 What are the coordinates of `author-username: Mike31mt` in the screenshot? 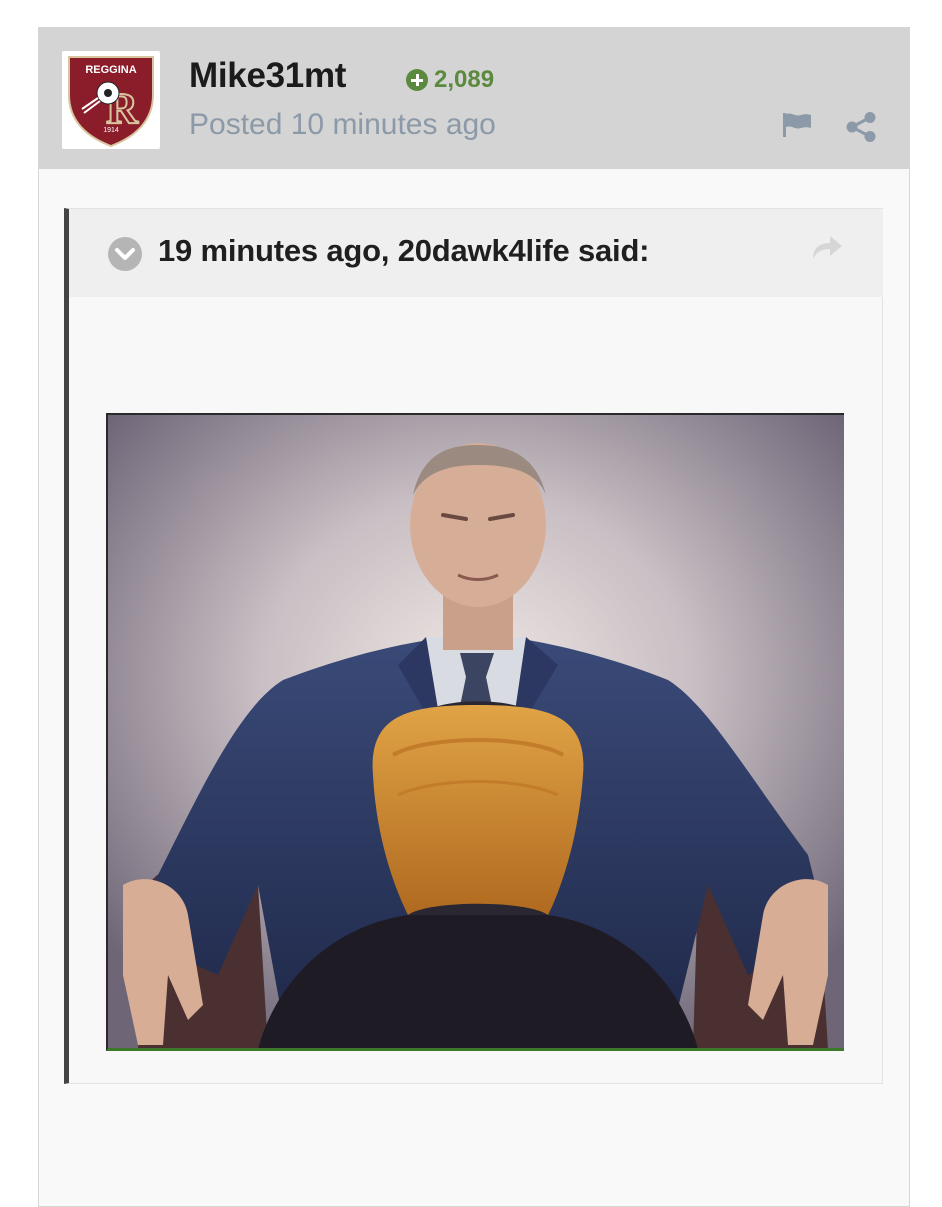 It's located at (267, 76).